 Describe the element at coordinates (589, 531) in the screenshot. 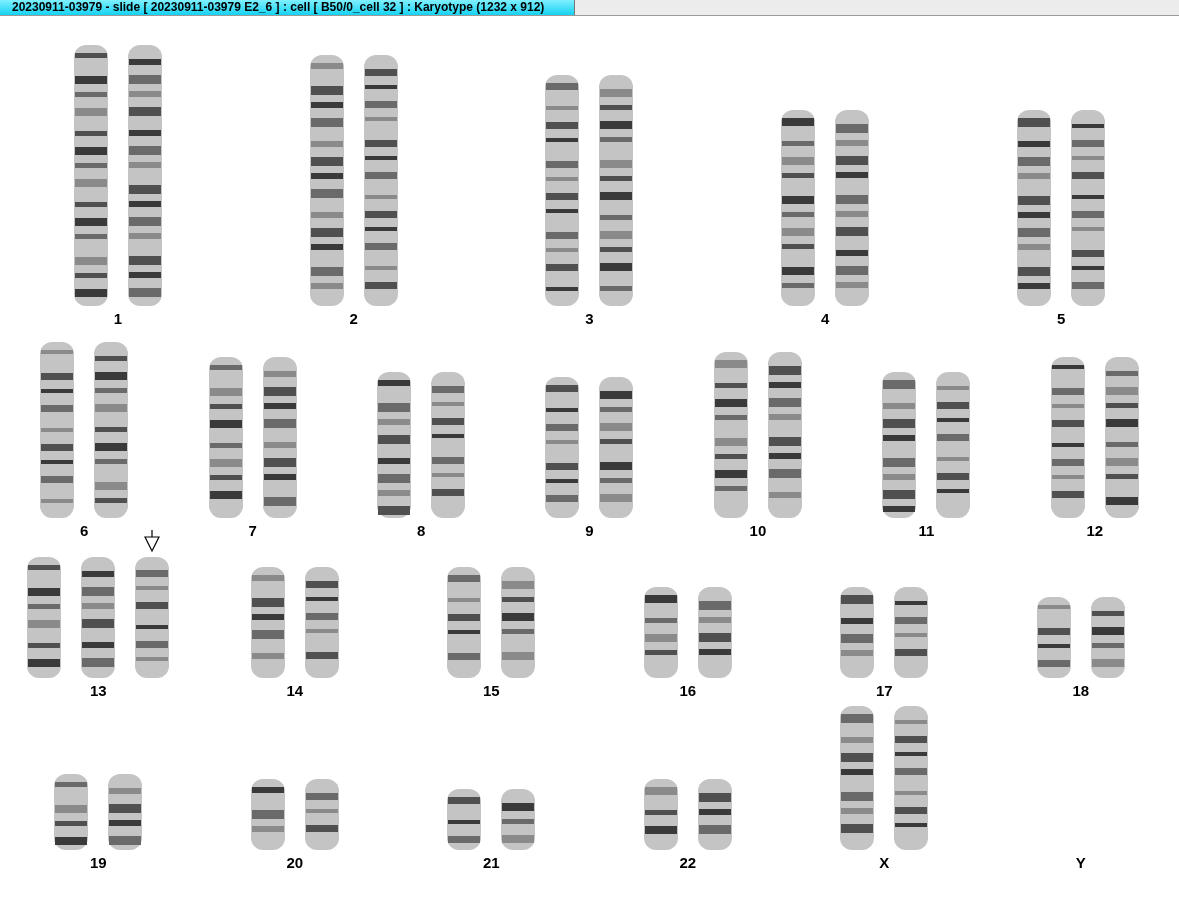

I see `chromosome-label: 9` at that location.